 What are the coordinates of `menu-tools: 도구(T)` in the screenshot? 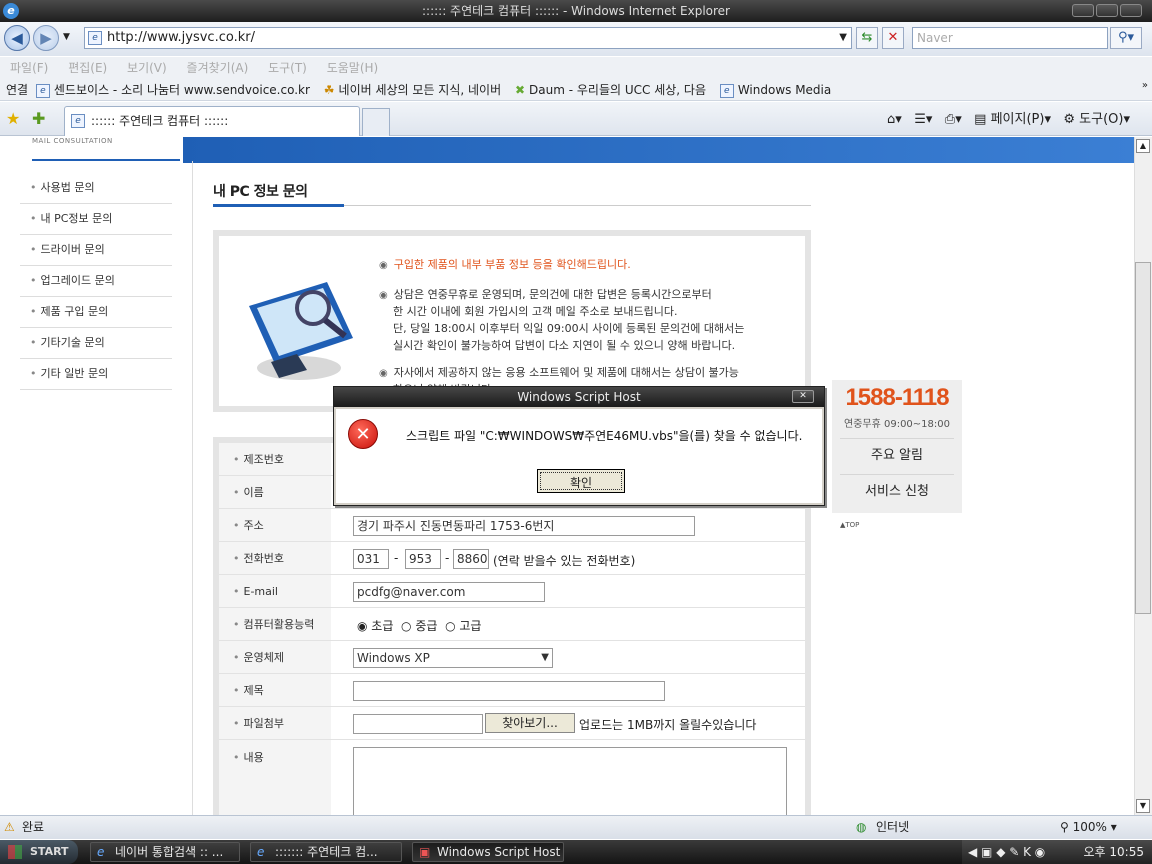 It's located at (287, 68).